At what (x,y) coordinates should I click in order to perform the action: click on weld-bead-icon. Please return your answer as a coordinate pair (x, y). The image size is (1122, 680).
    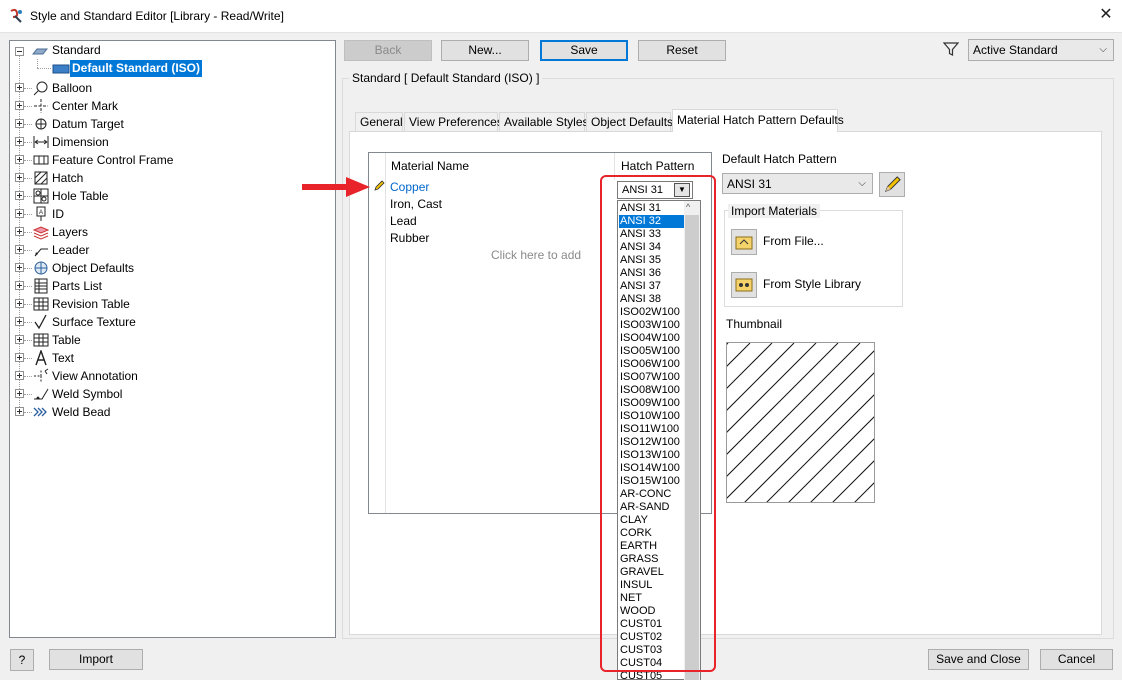
    Looking at the image, I should click on (40, 412).